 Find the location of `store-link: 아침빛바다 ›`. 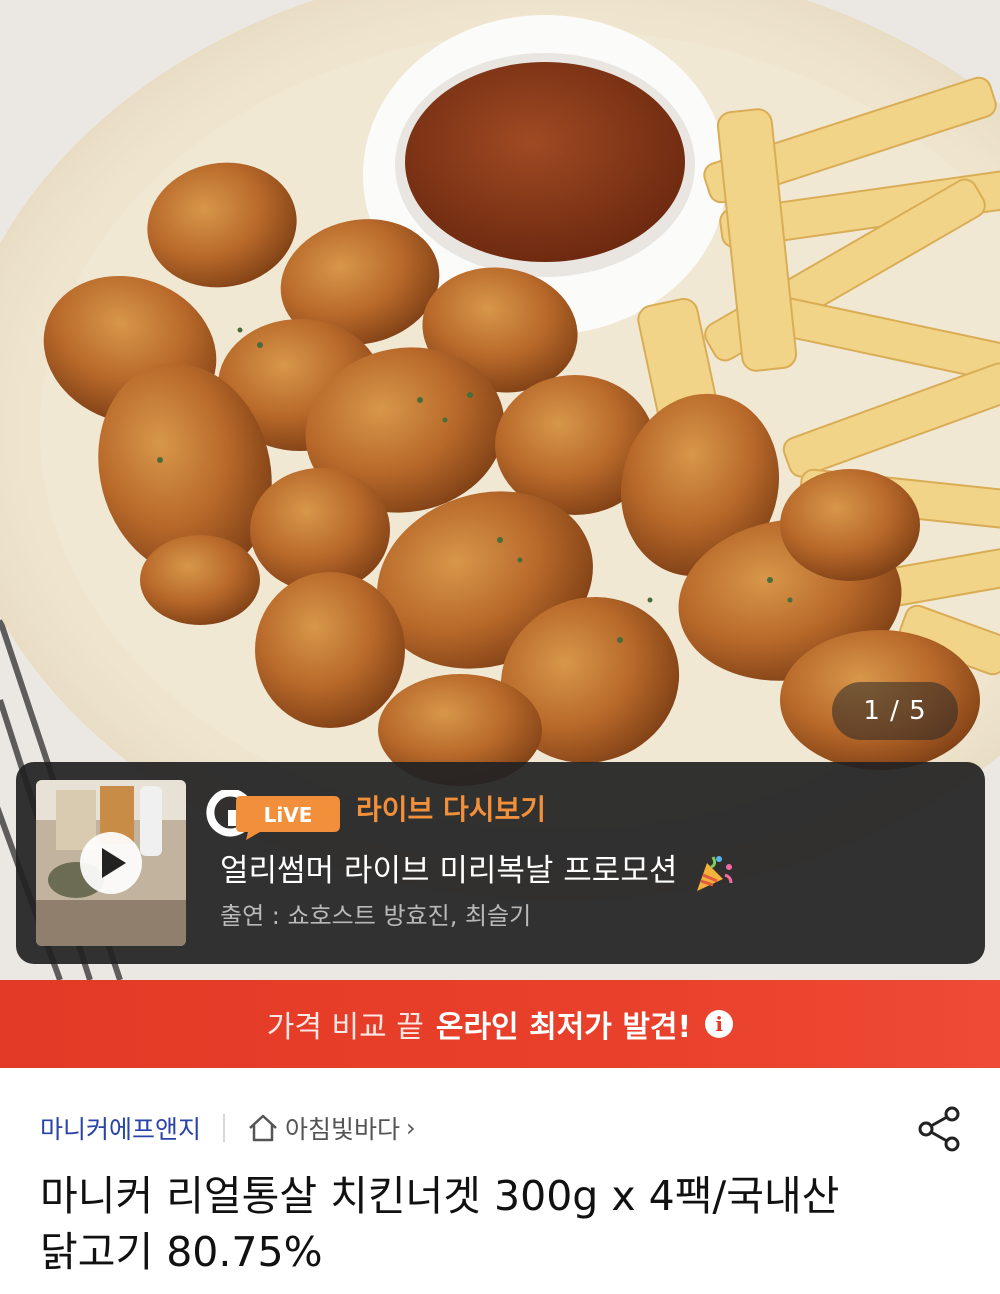

store-link: 아침빛바다 › is located at coordinates (331, 1128).